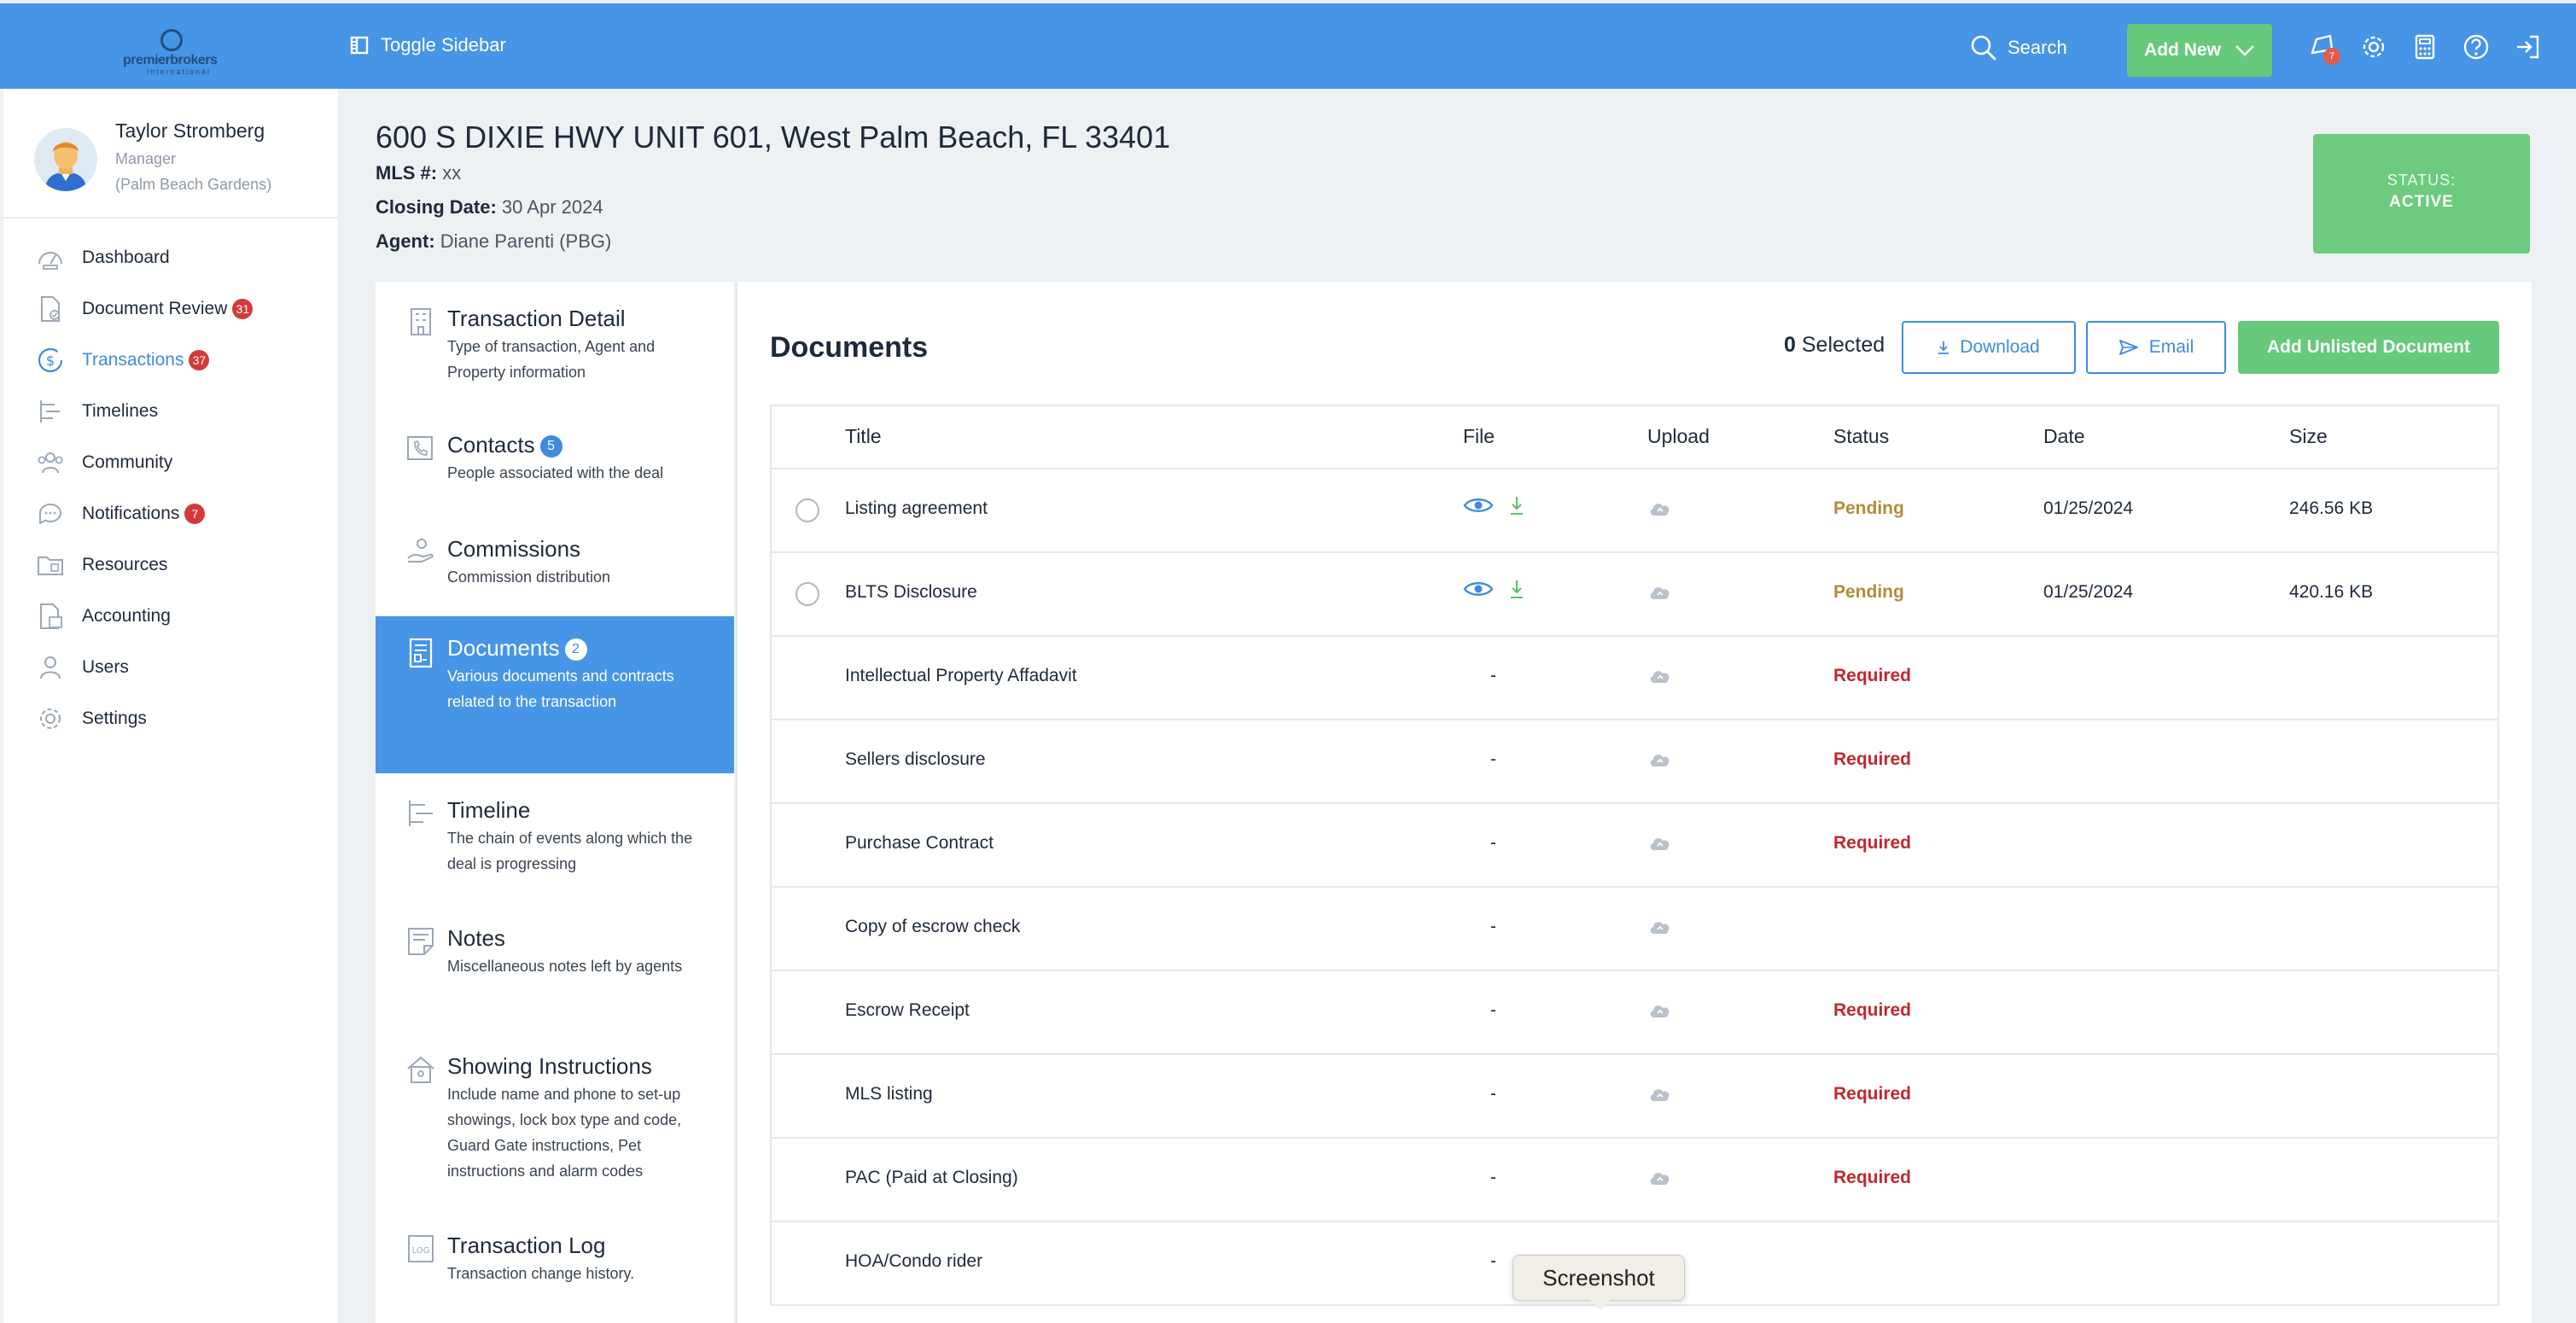 The height and width of the screenshot is (1323, 2576). What do you see at coordinates (170, 309) in the screenshot?
I see `sidebar-item-document-review: Document Review 31` at bounding box center [170, 309].